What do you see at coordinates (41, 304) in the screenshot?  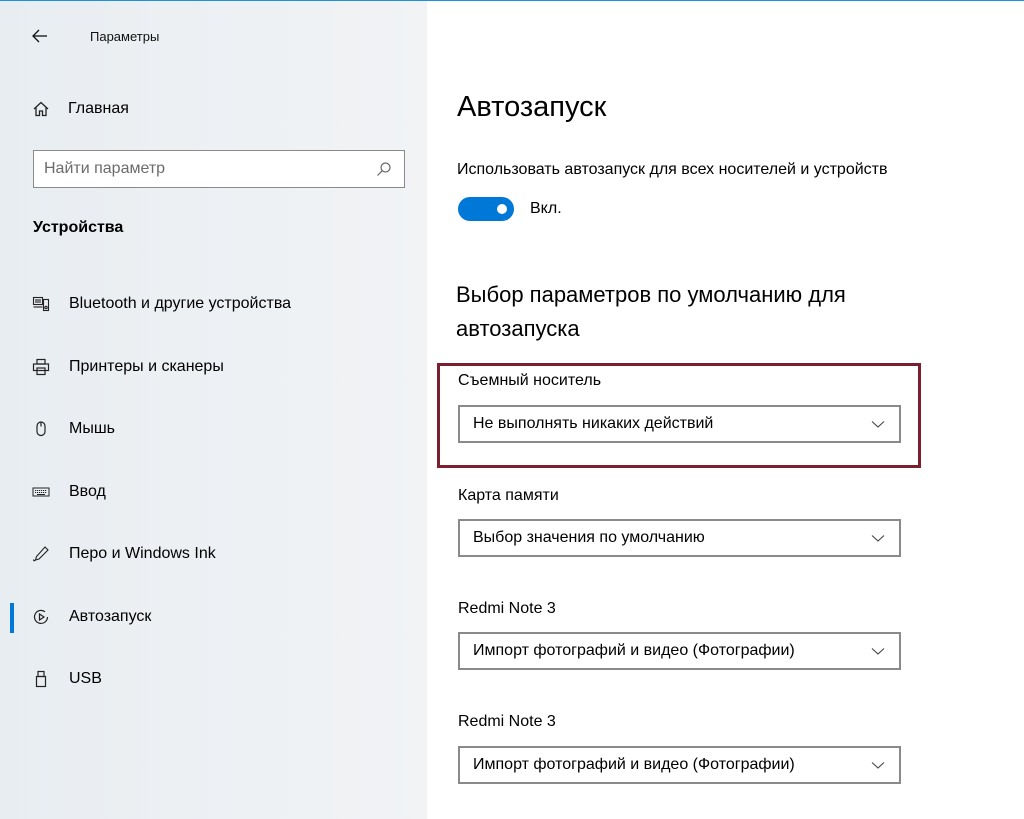 I see `bluetooth-devices-icon` at bounding box center [41, 304].